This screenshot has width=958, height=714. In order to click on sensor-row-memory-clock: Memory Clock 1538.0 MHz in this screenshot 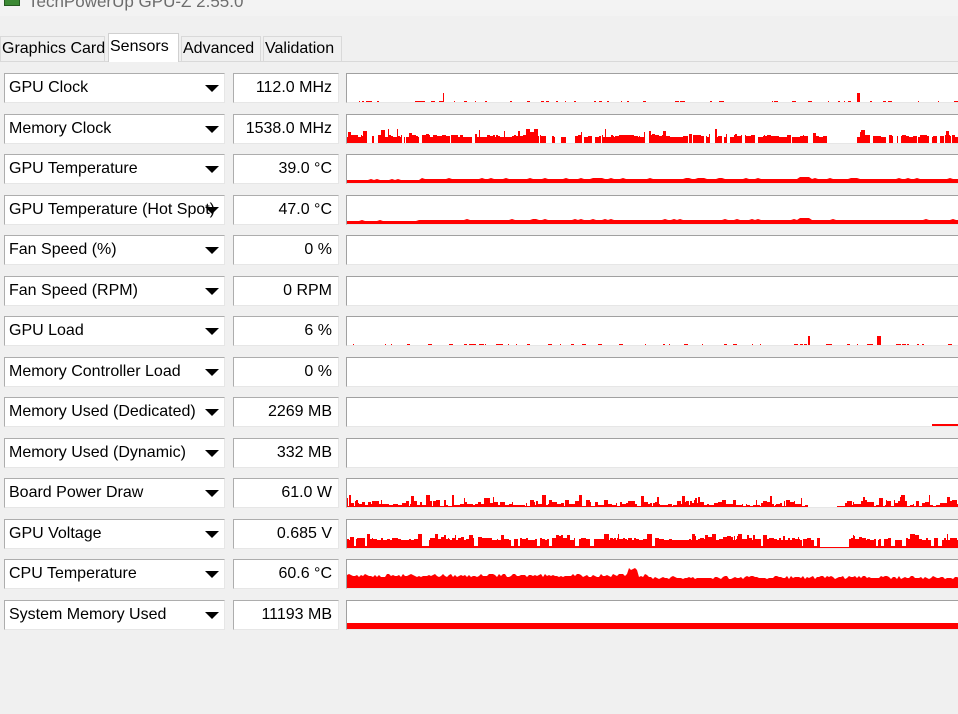, I will do `click(479, 129)`.